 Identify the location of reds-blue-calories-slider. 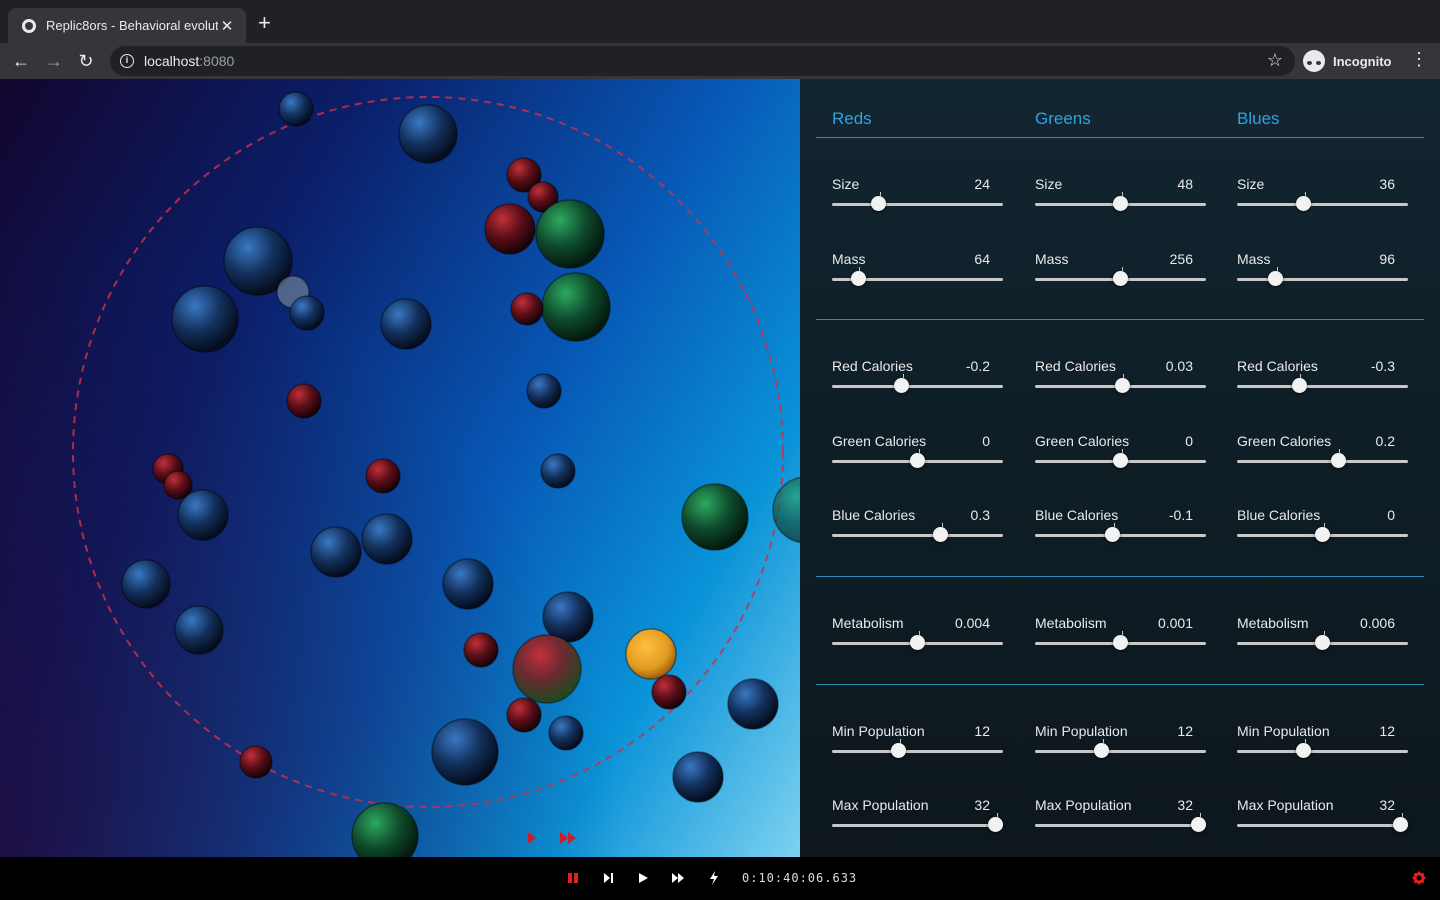
(917, 535).